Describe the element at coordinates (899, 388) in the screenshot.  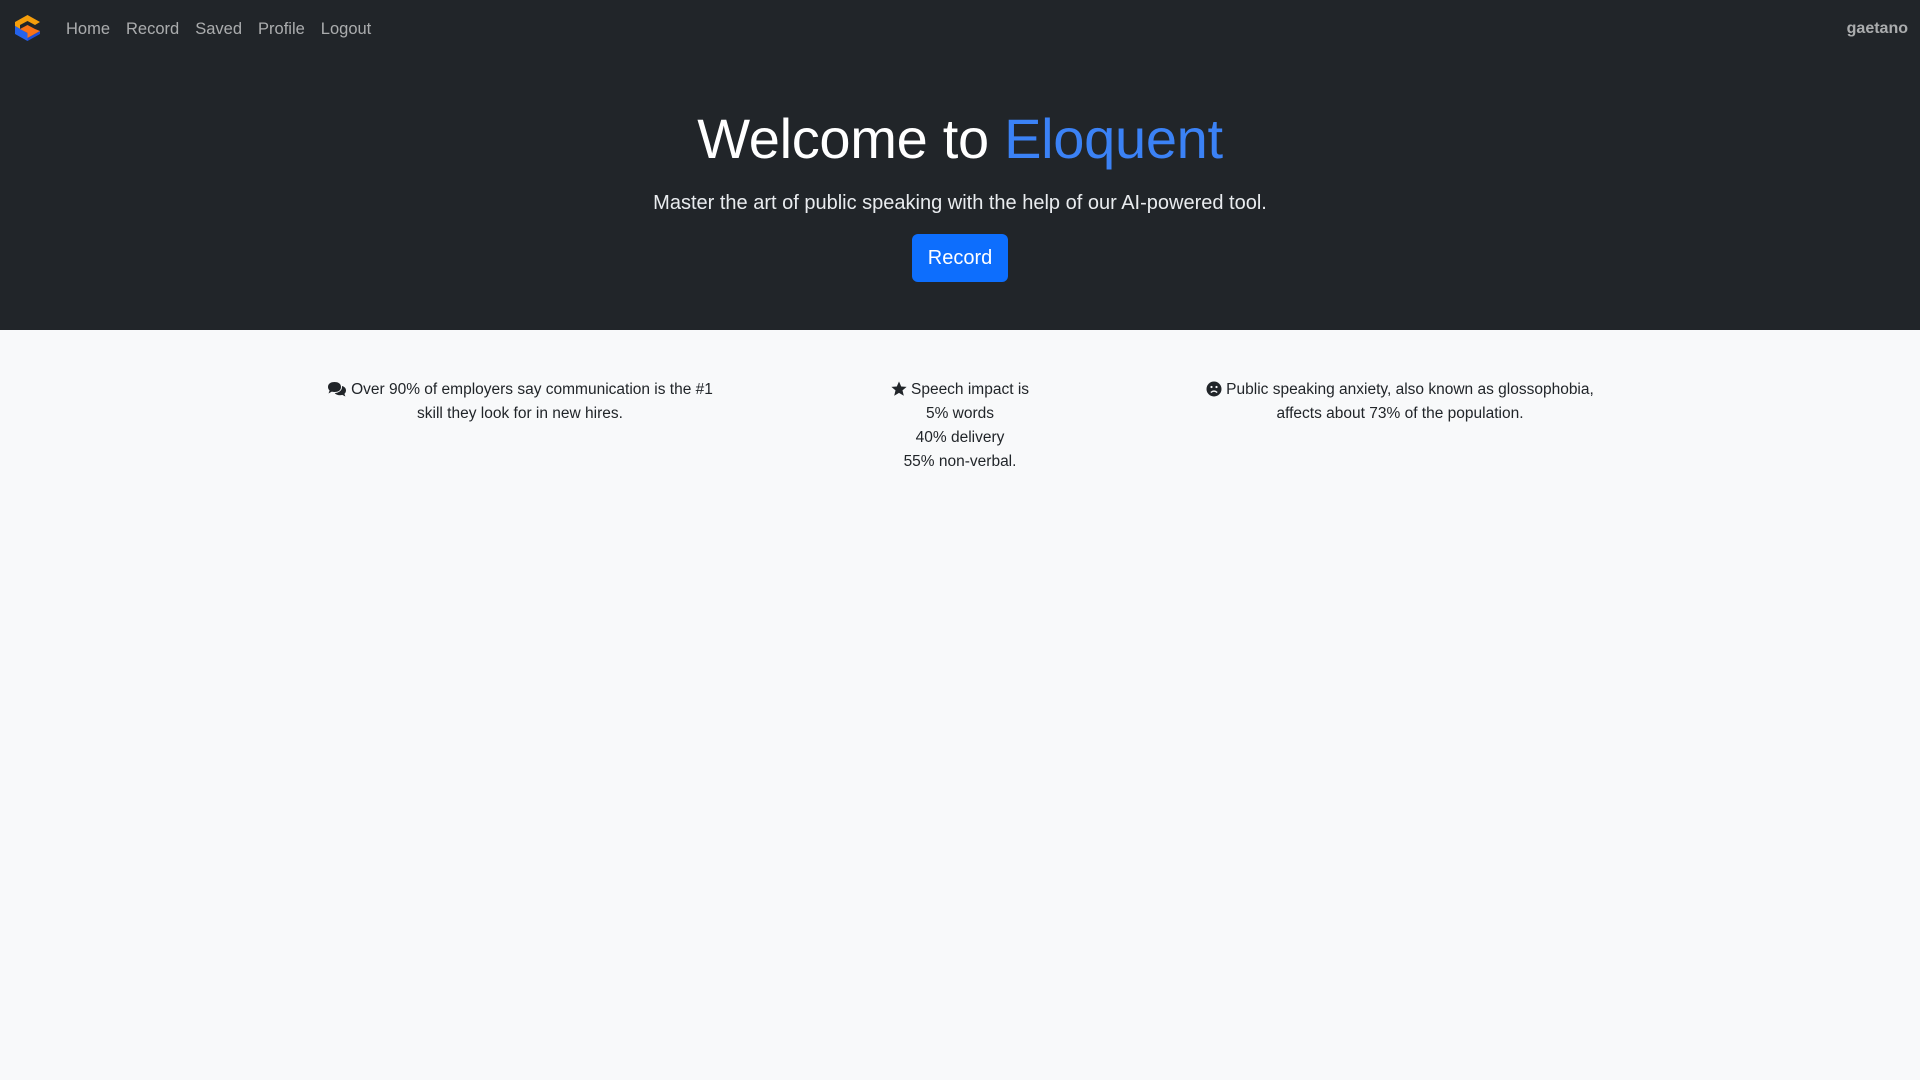
I see `star-icon` at that location.